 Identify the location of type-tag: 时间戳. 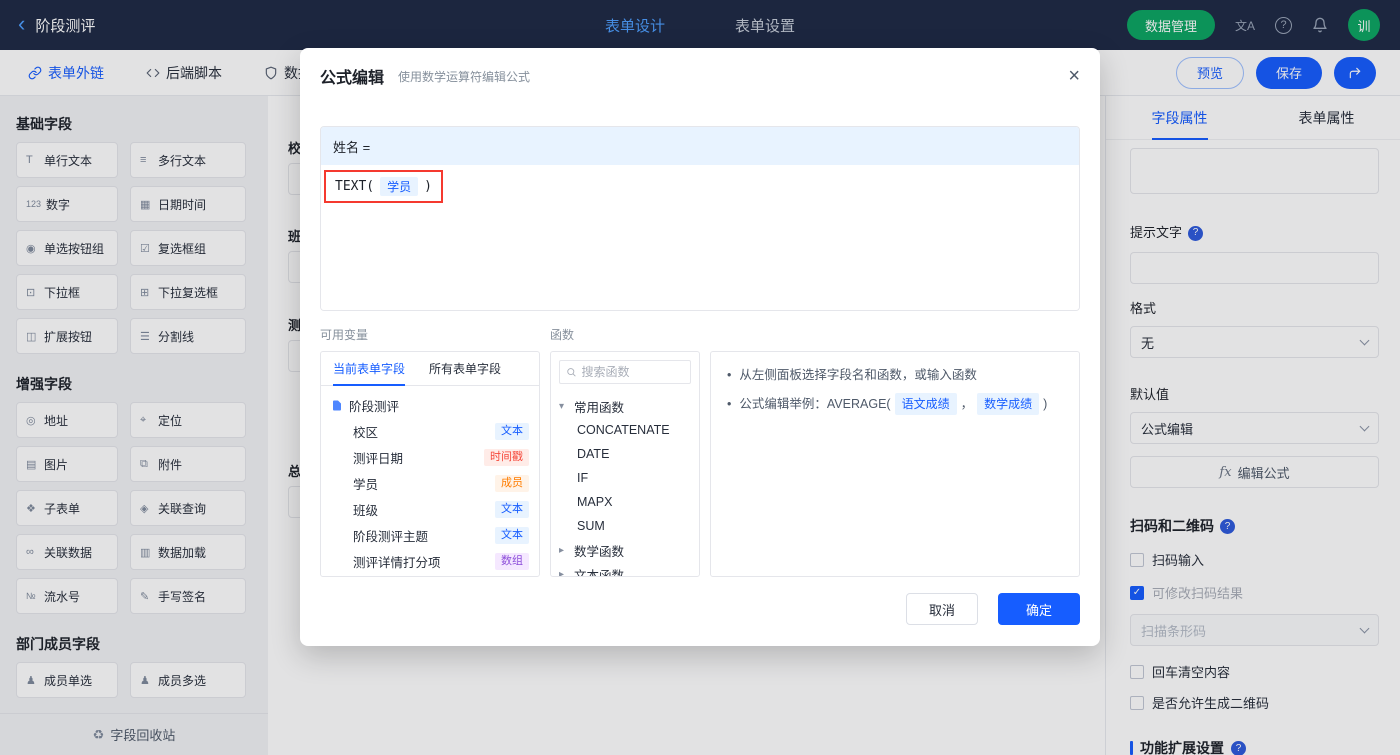
(506, 457).